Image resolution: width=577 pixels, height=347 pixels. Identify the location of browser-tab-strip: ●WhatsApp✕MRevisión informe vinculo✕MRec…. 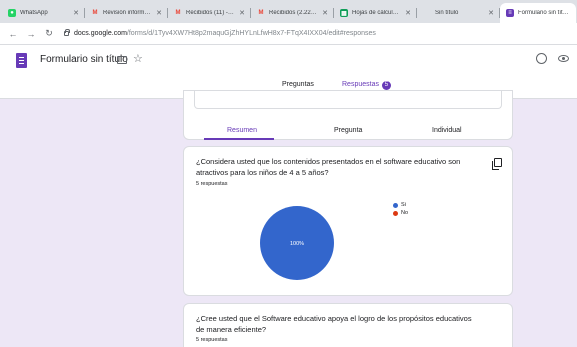
(288, 11).